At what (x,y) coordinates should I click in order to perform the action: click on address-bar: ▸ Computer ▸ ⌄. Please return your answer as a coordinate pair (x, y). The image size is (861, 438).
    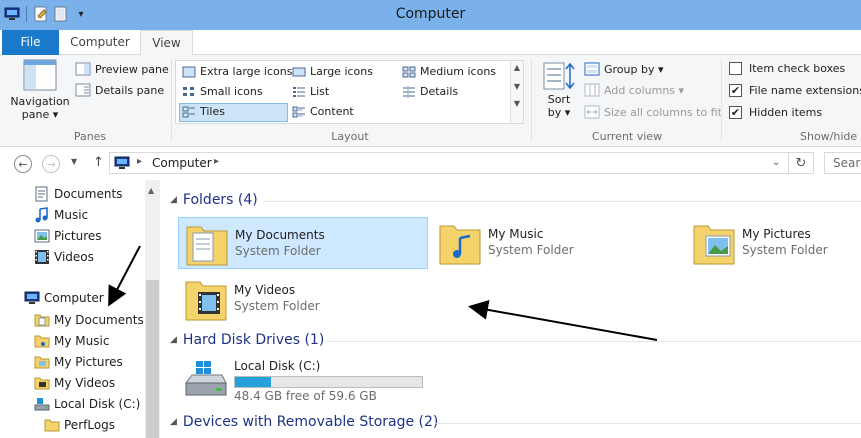
    Looking at the image, I should click on (461, 163).